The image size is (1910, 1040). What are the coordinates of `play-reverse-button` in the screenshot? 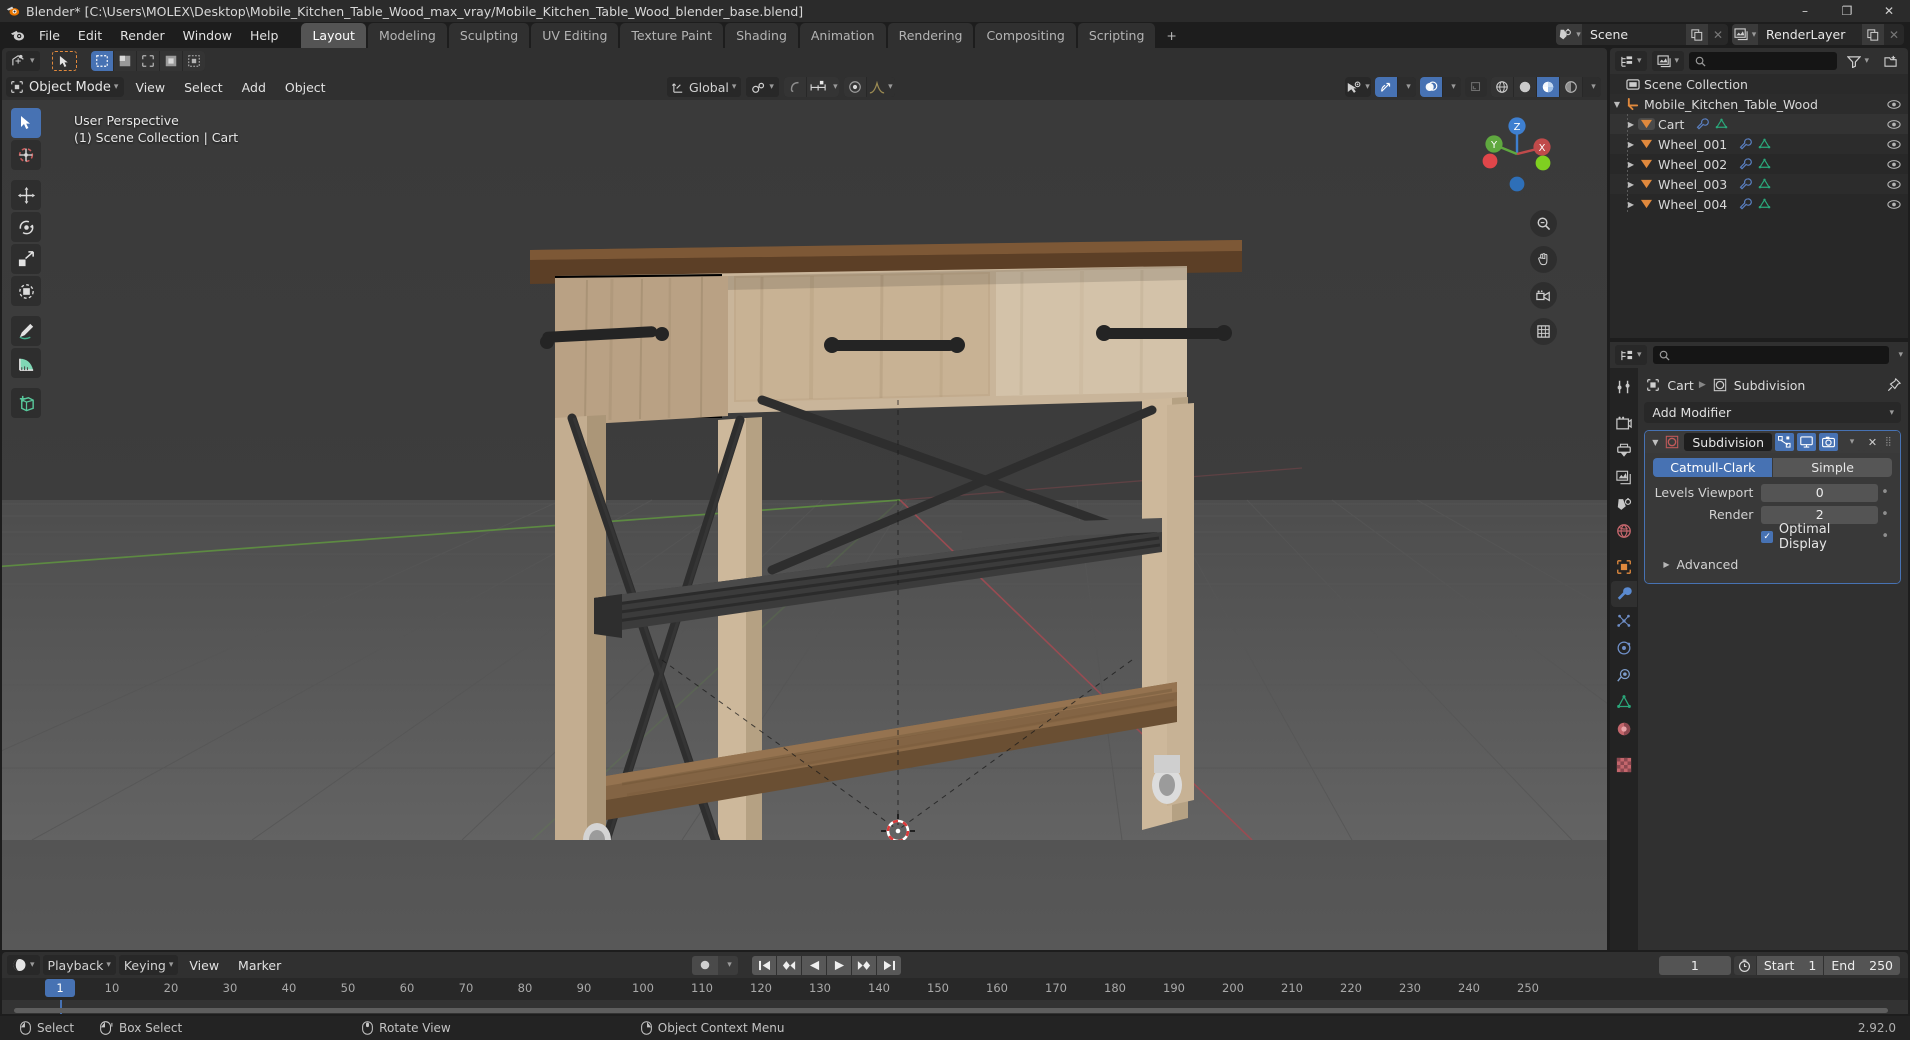 It's located at (814, 965).